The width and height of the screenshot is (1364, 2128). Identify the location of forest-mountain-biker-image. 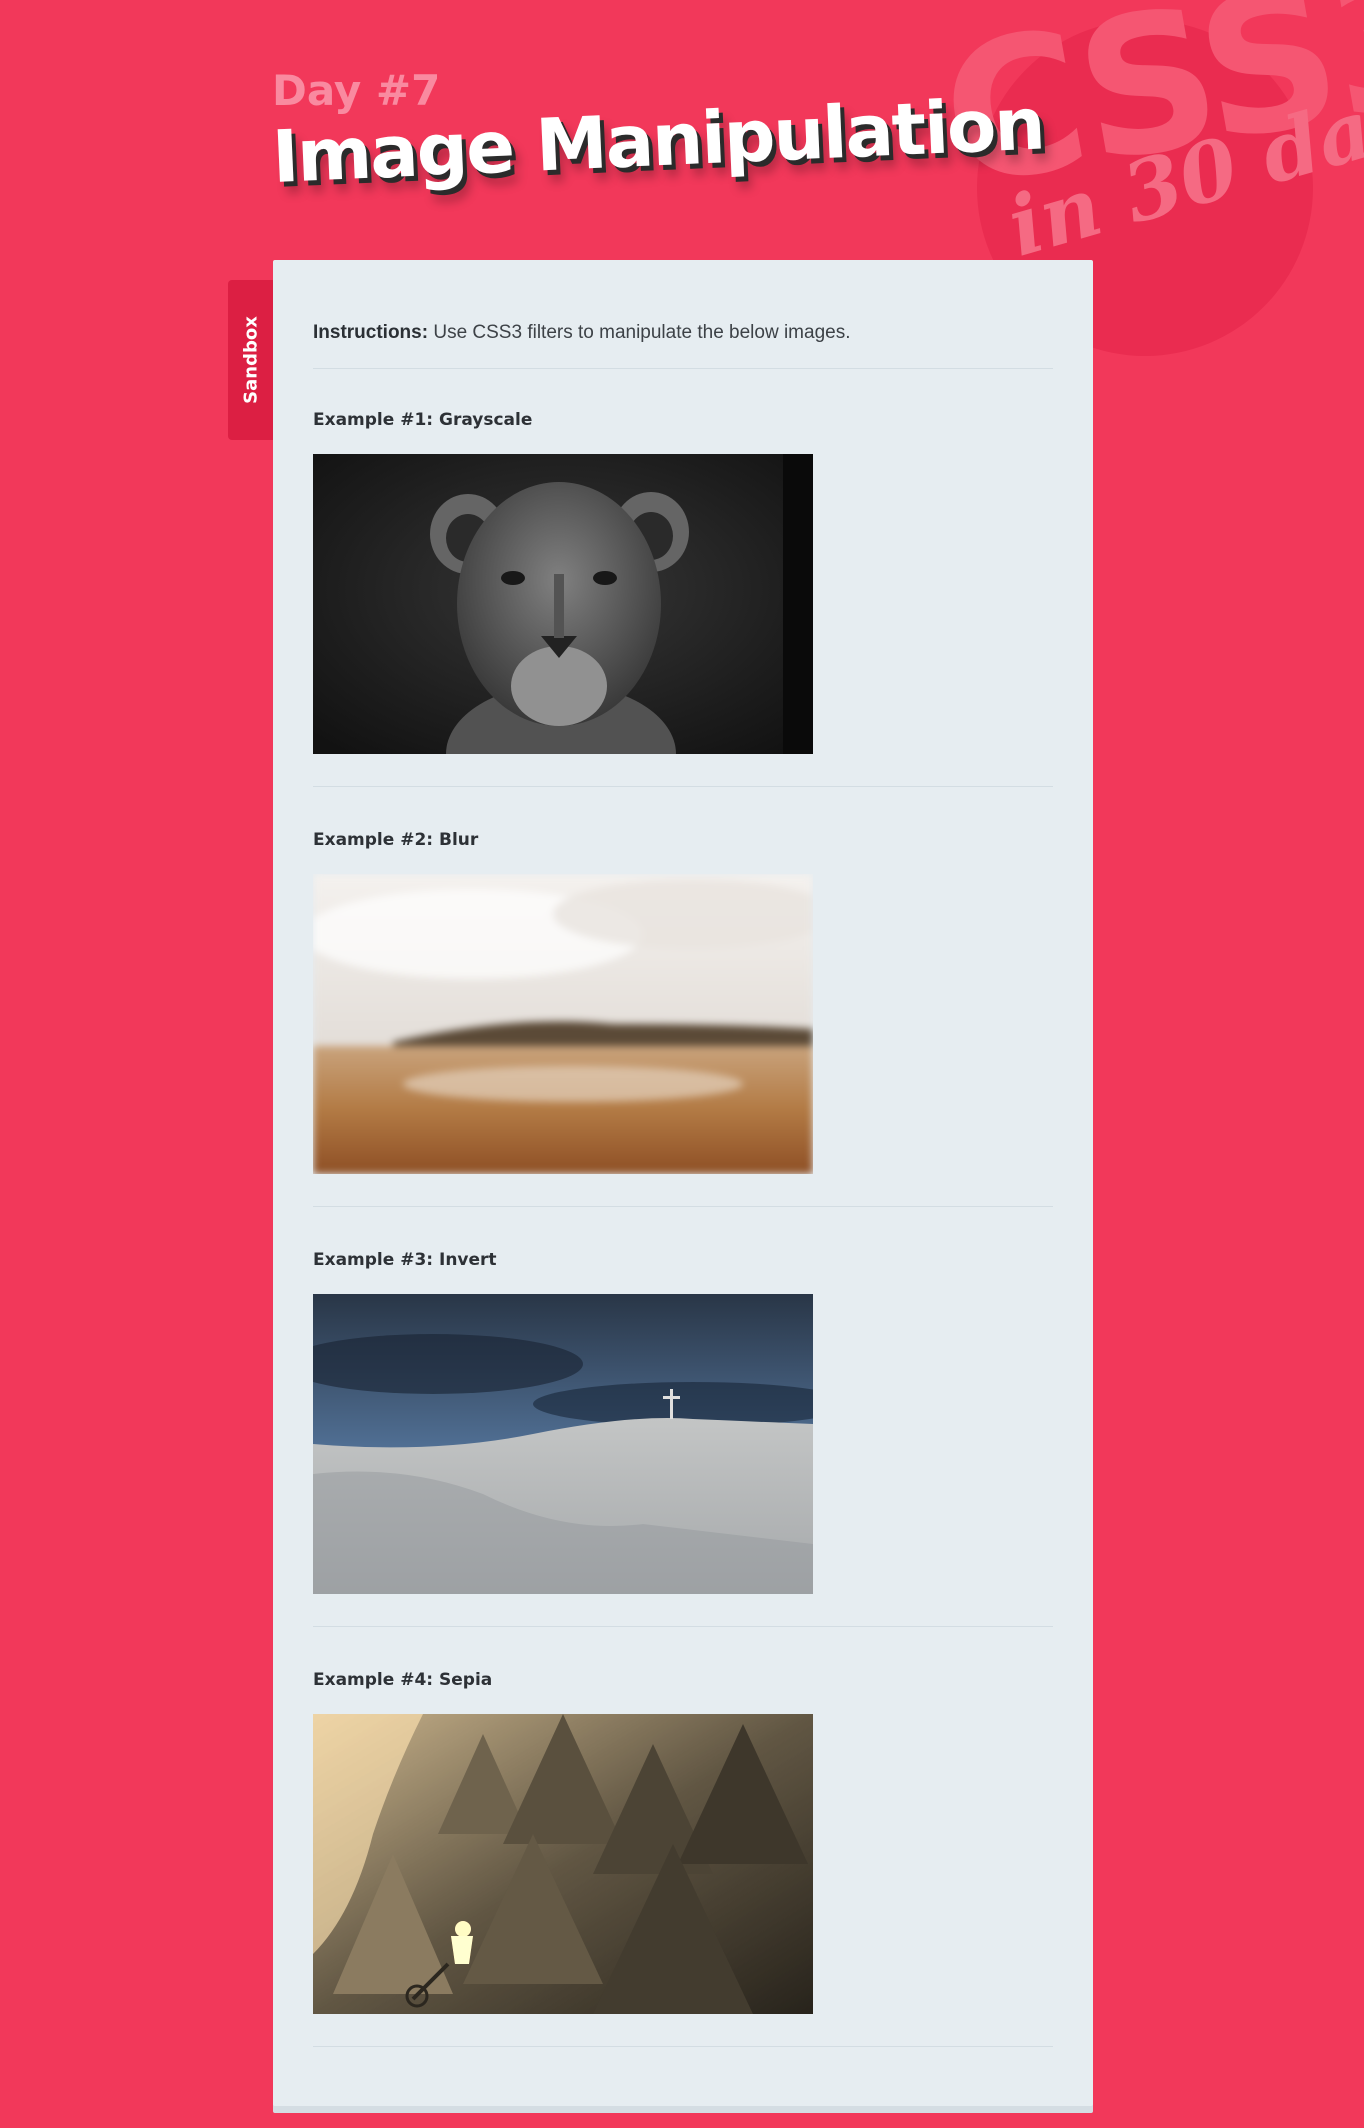
(563, 1864).